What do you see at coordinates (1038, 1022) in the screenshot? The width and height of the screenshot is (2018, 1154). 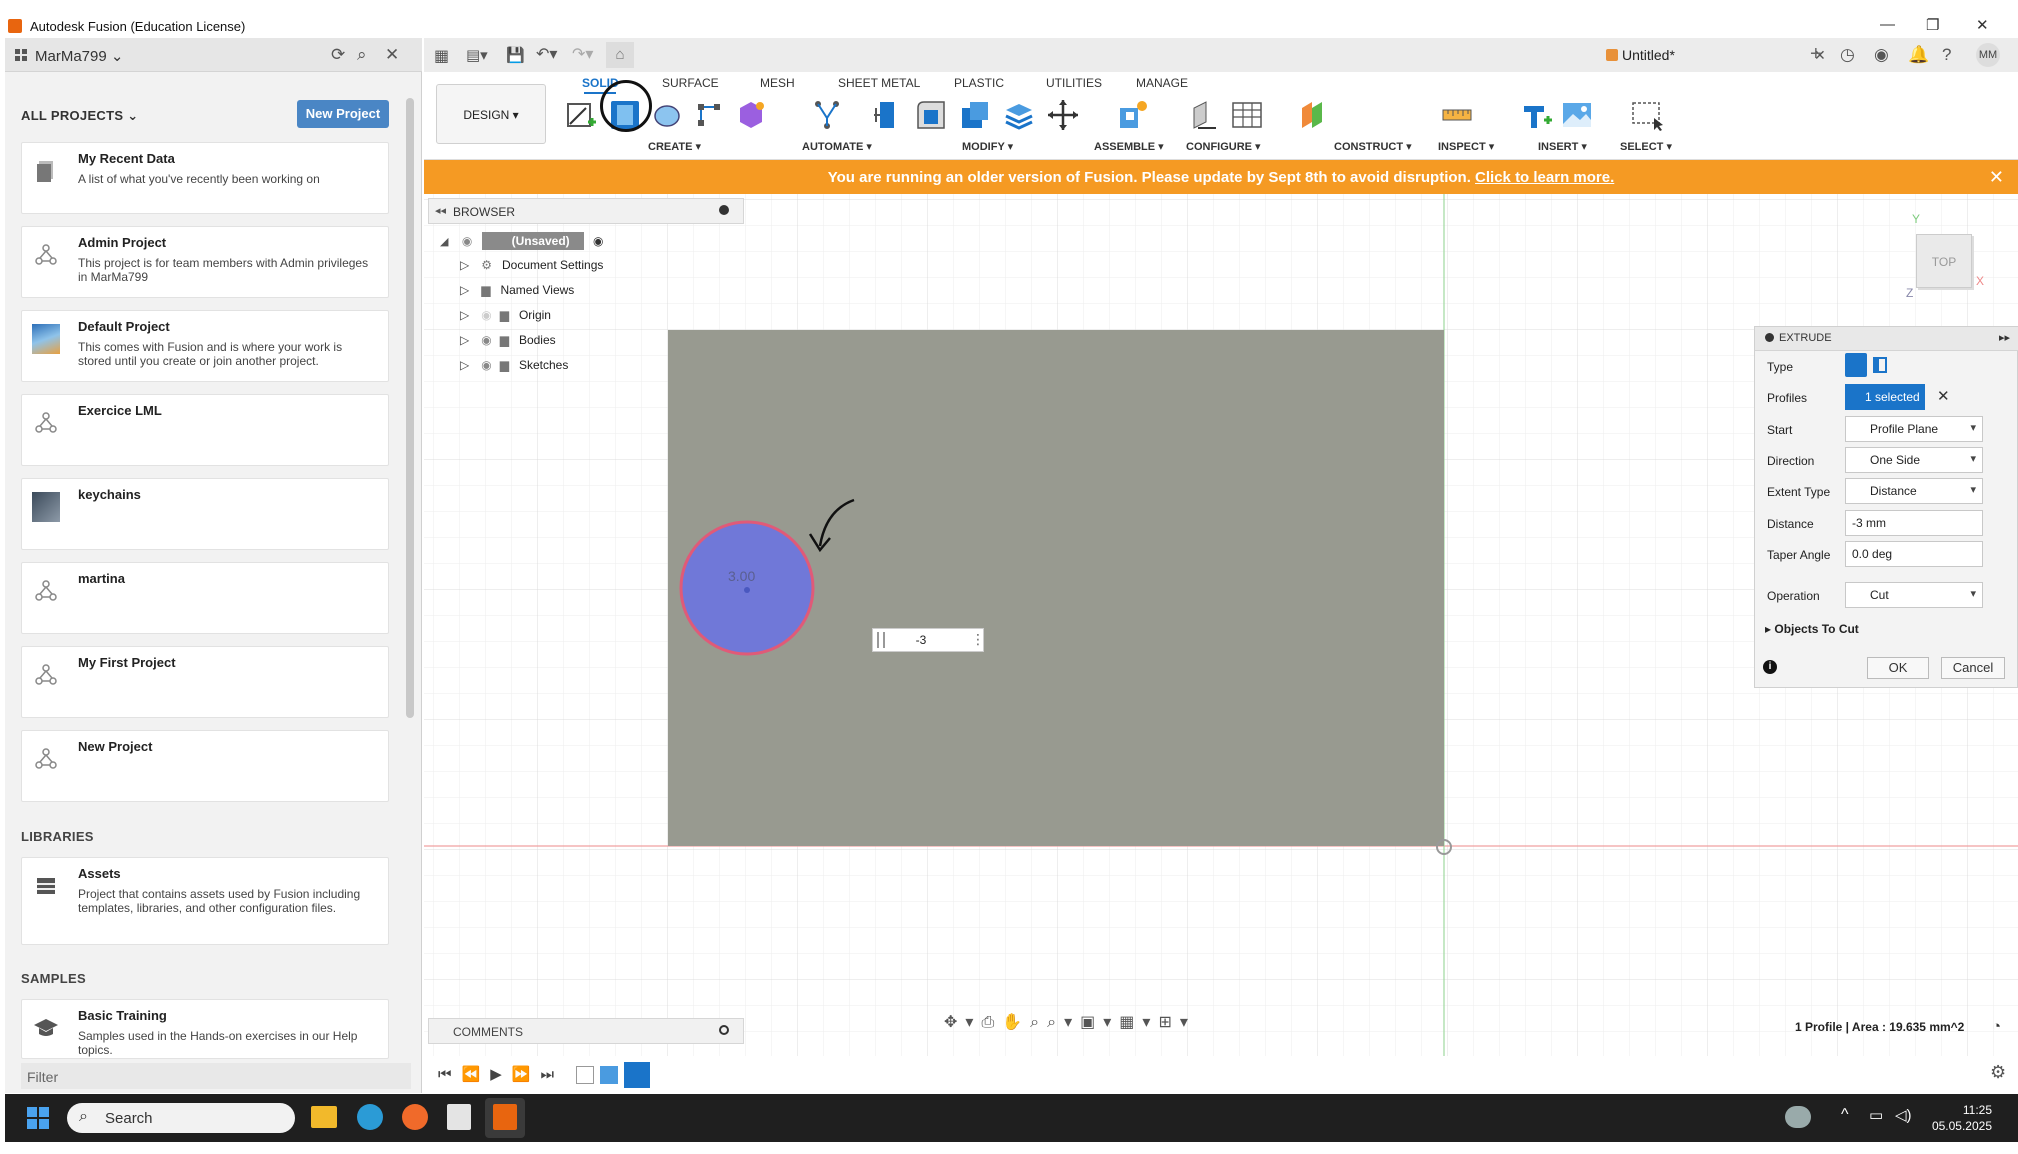 I see `zoom-icon: ⌕` at bounding box center [1038, 1022].